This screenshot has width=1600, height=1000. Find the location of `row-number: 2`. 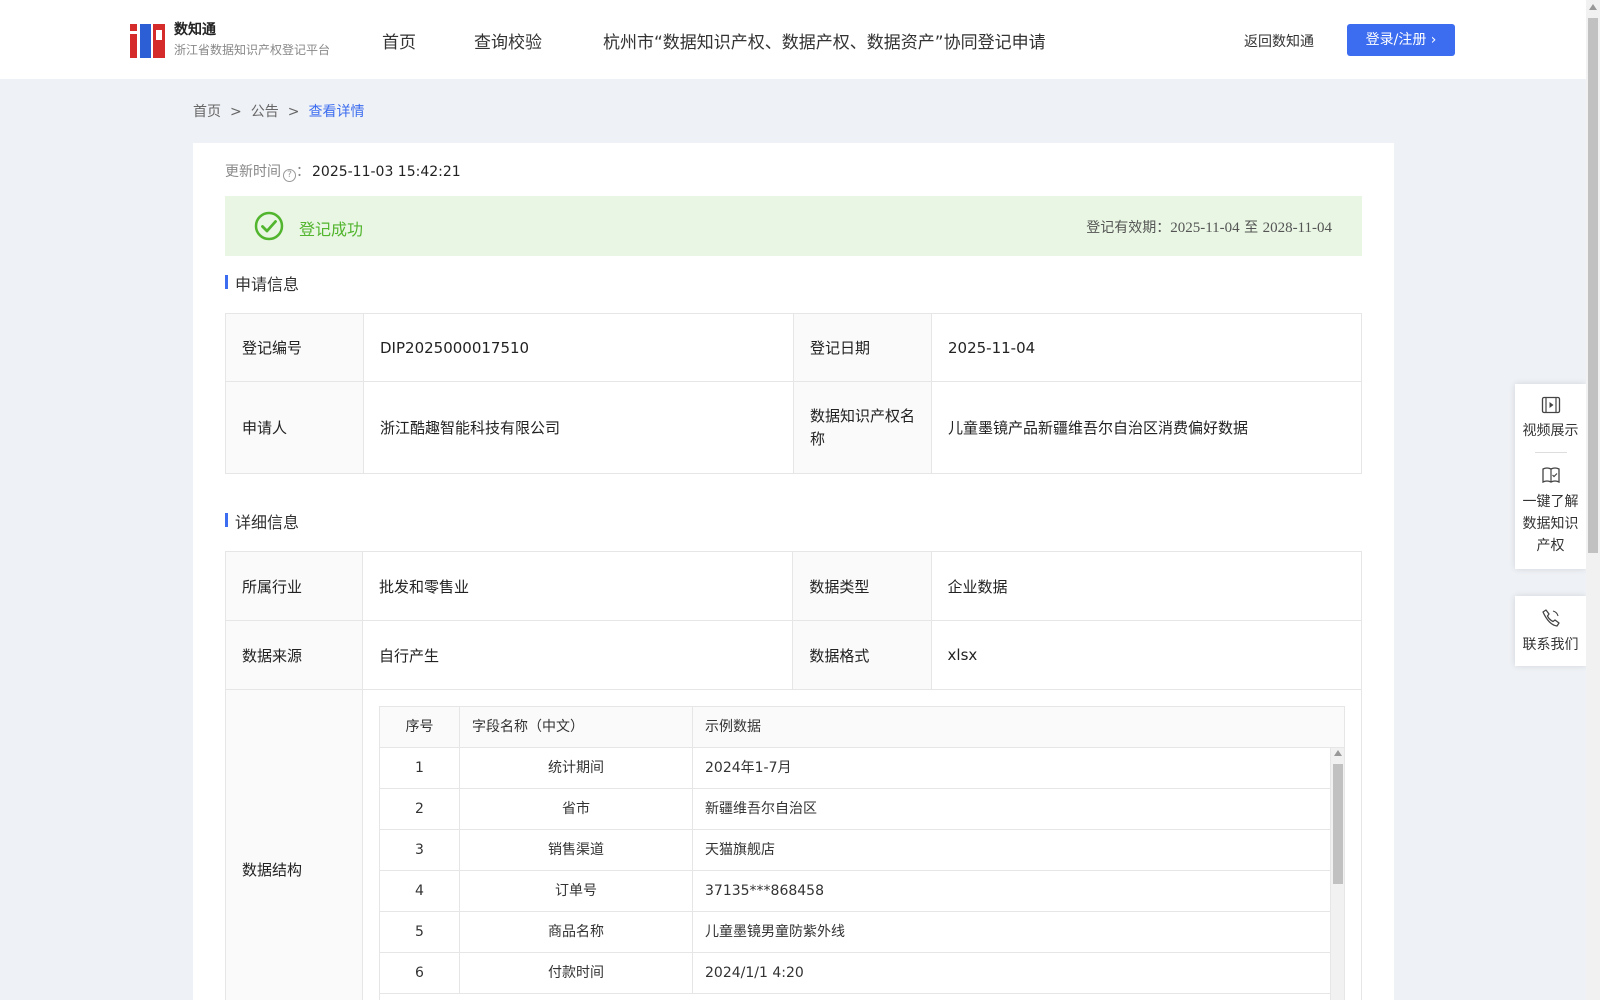

row-number: 2 is located at coordinates (420, 809).